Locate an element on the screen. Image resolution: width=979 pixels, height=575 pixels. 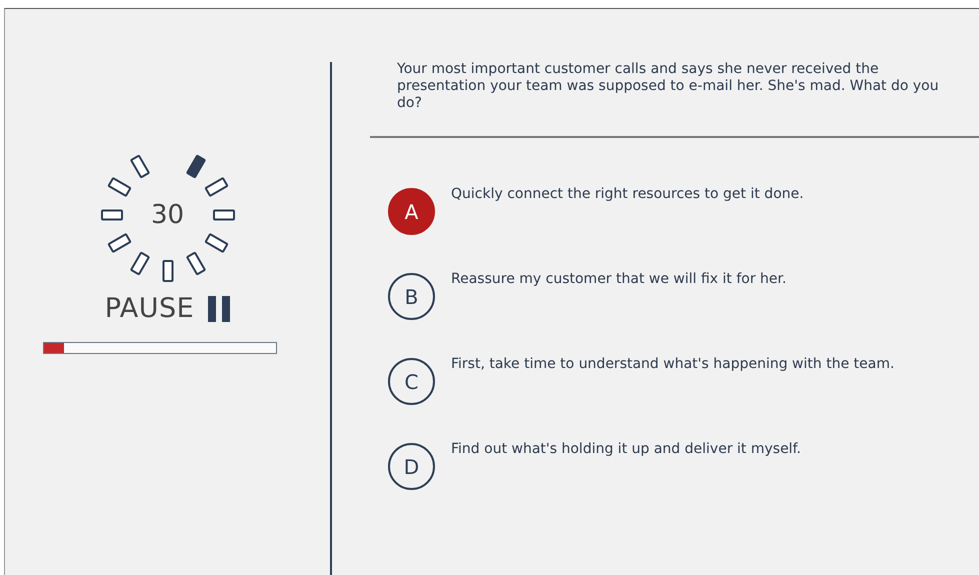
answer-text: Find out what's holding it up and deliver it myself. is located at coordinates (626, 449).